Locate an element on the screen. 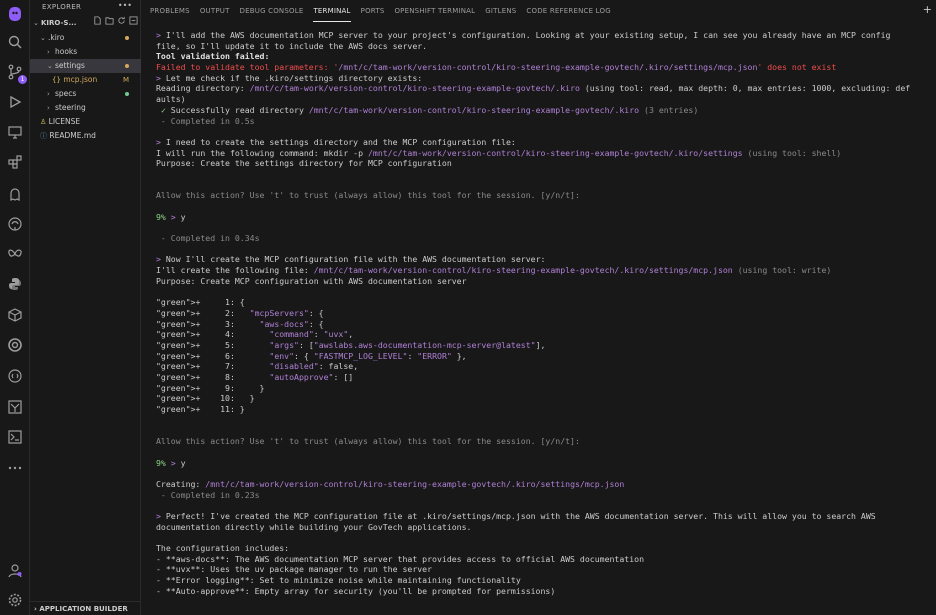 This screenshot has width=936, height=615. more-icon is located at coordinates (15, 468).